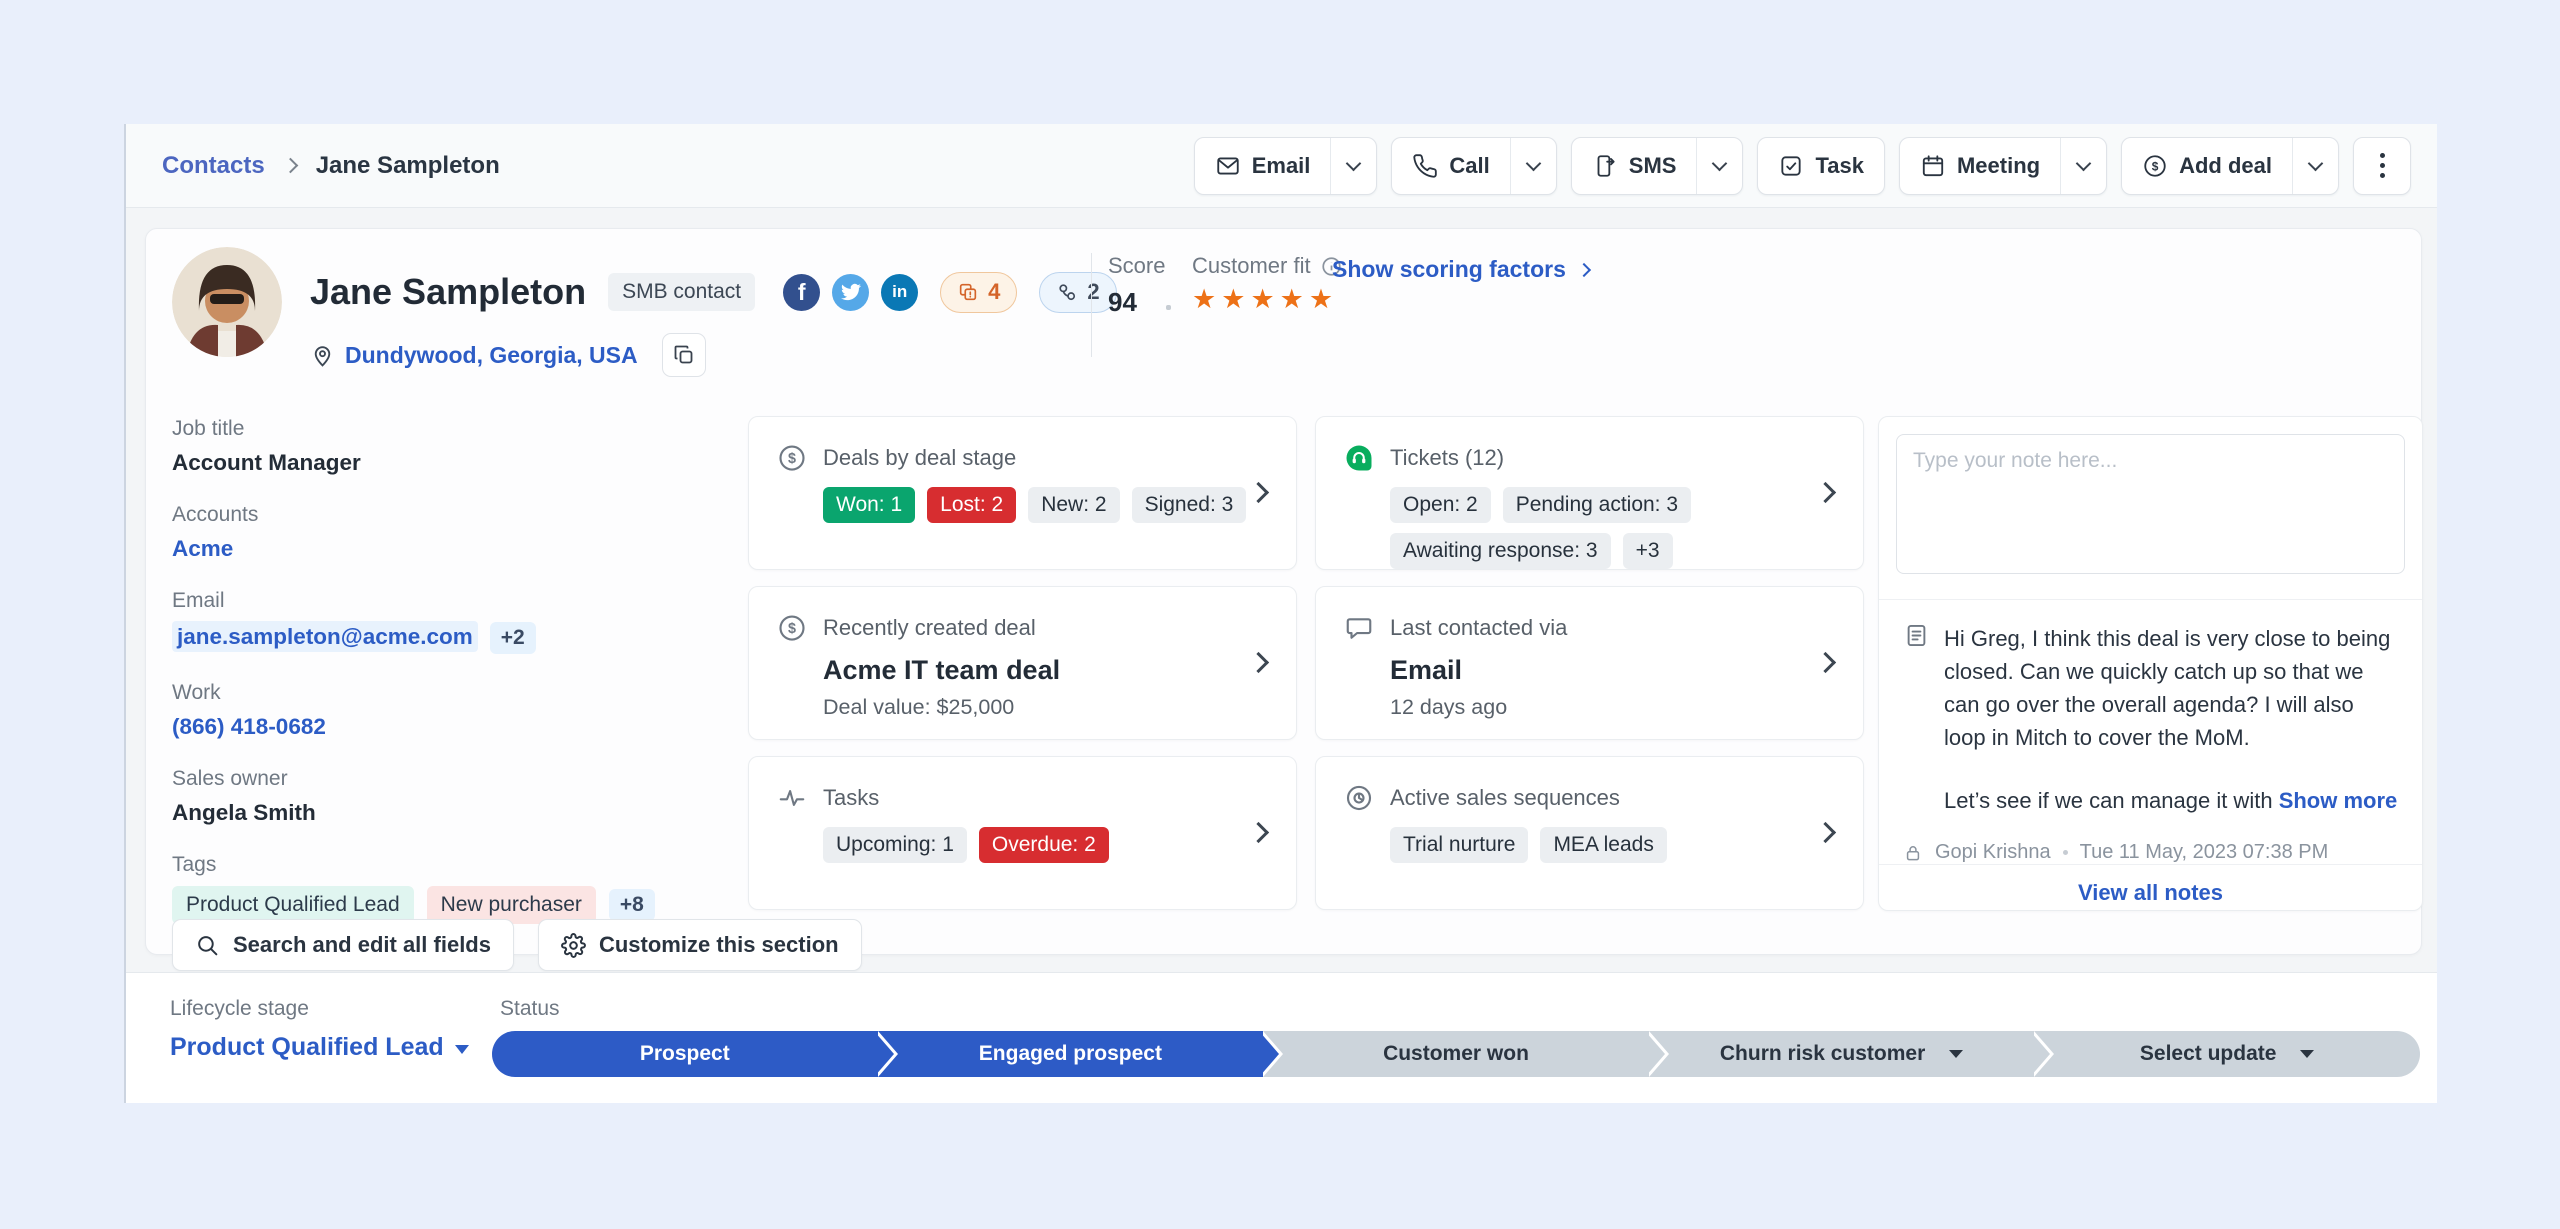 This screenshot has width=2560, height=1229. What do you see at coordinates (1078, 1054) in the screenshot?
I see `status-stage-engaged-prospect: Engaged prospect` at bounding box center [1078, 1054].